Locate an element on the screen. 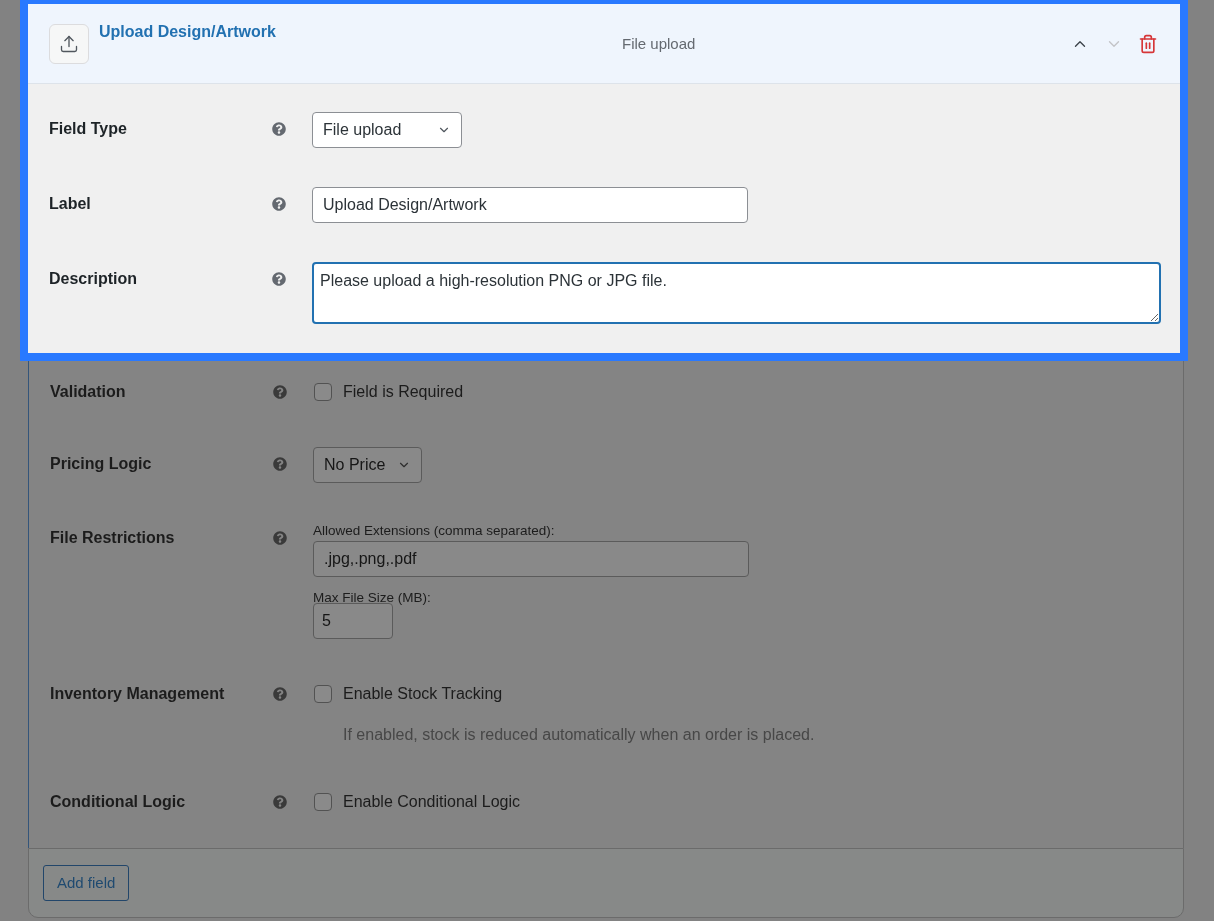 The height and width of the screenshot is (921, 1214). dropdown: File upload is located at coordinates (387, 130).